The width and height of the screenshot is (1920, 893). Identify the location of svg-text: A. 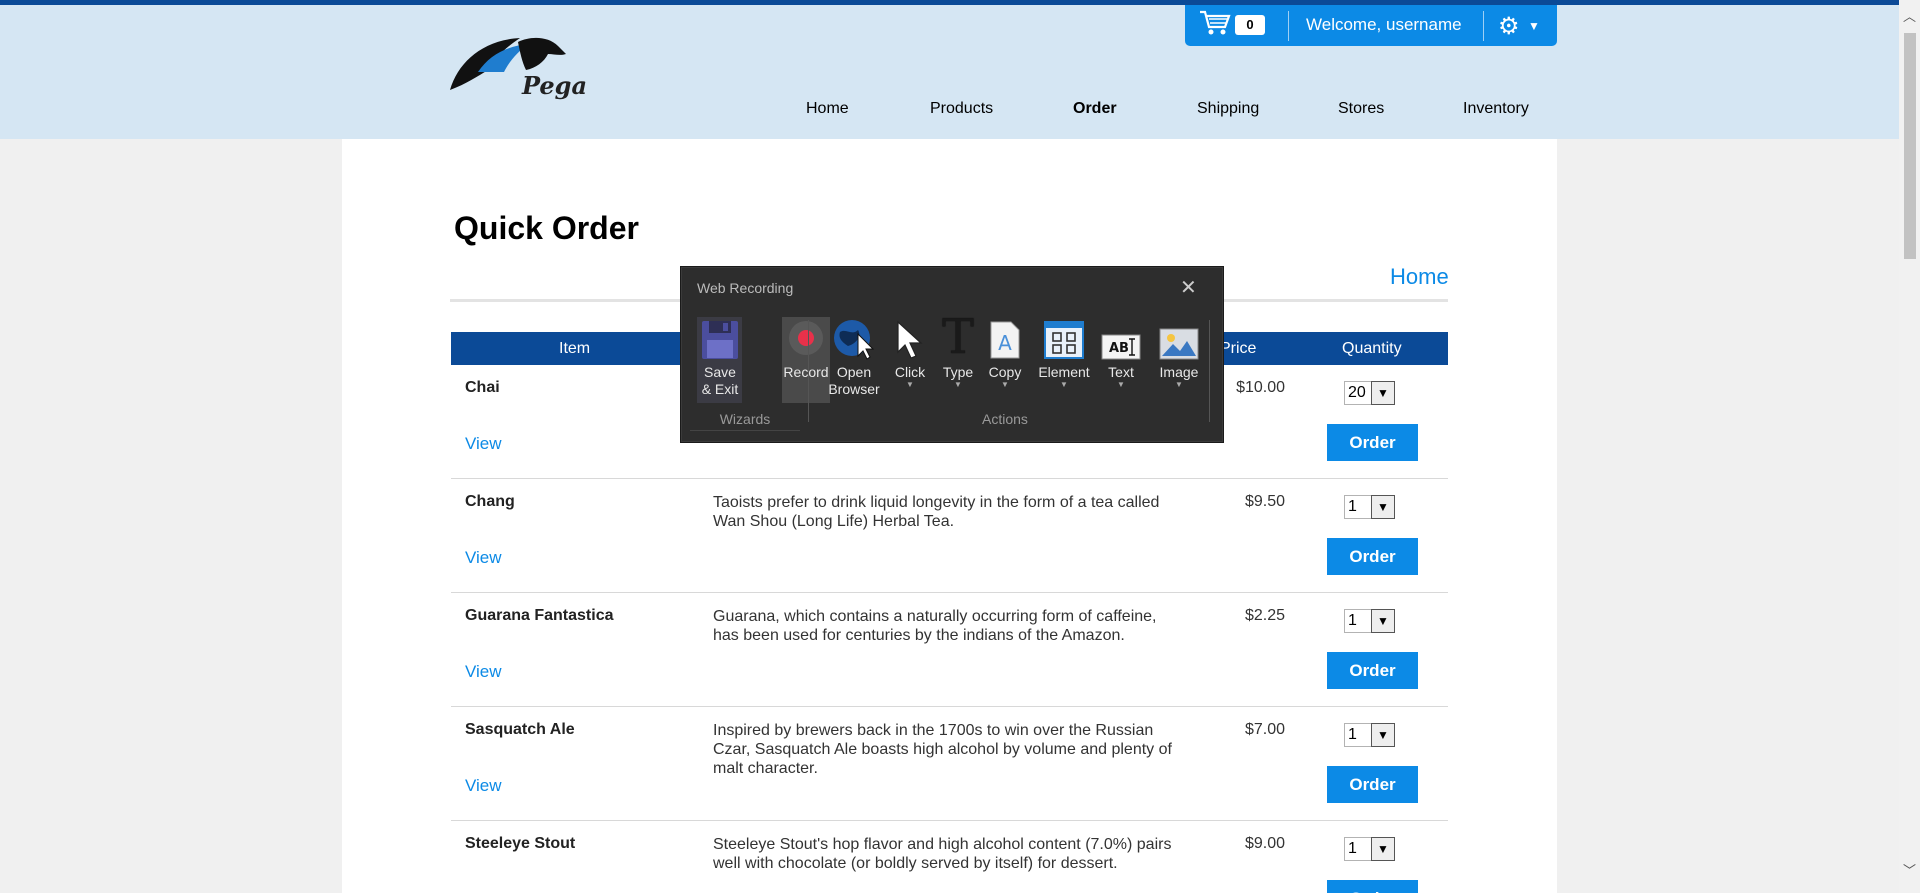
(1005, 343).